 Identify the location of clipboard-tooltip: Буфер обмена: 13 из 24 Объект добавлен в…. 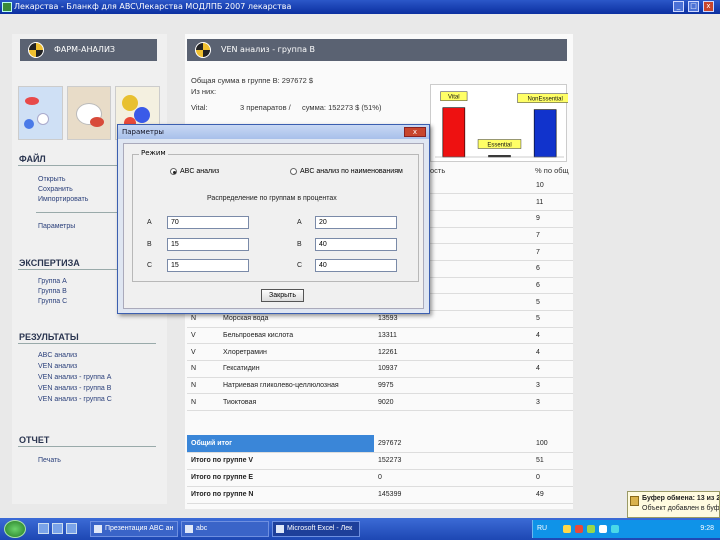
(673, 504).